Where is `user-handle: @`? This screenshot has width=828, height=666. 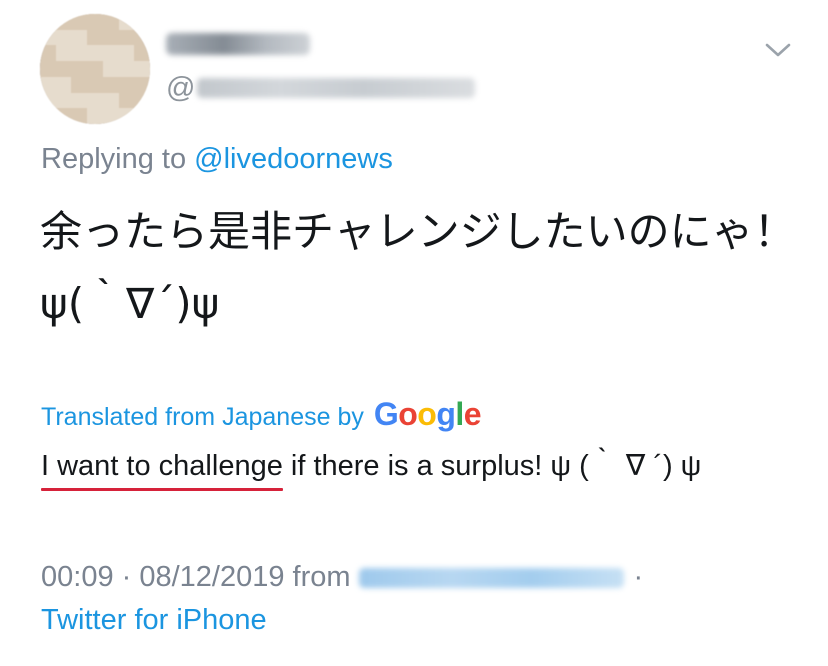
user-handle: @ is located at coordinates (321, 87).